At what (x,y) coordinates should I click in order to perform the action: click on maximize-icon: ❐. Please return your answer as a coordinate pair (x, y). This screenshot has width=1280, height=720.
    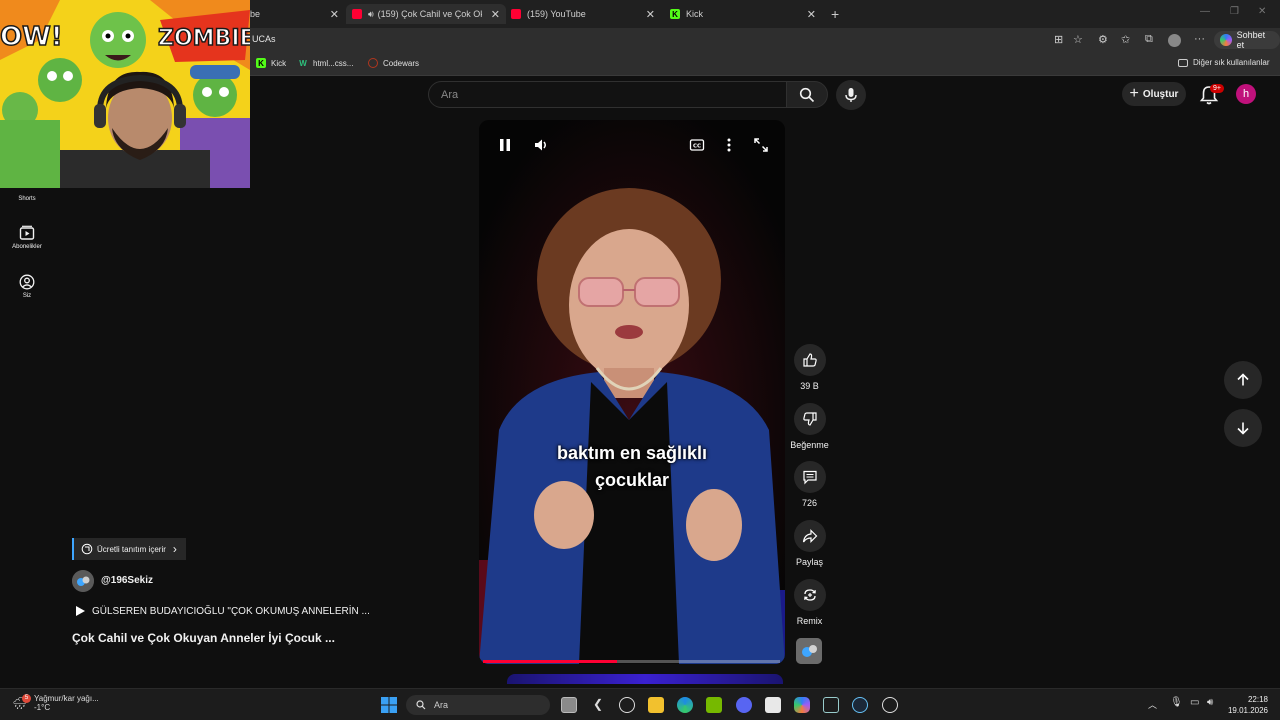
    Looking at the image, I should click on (1234, 11).